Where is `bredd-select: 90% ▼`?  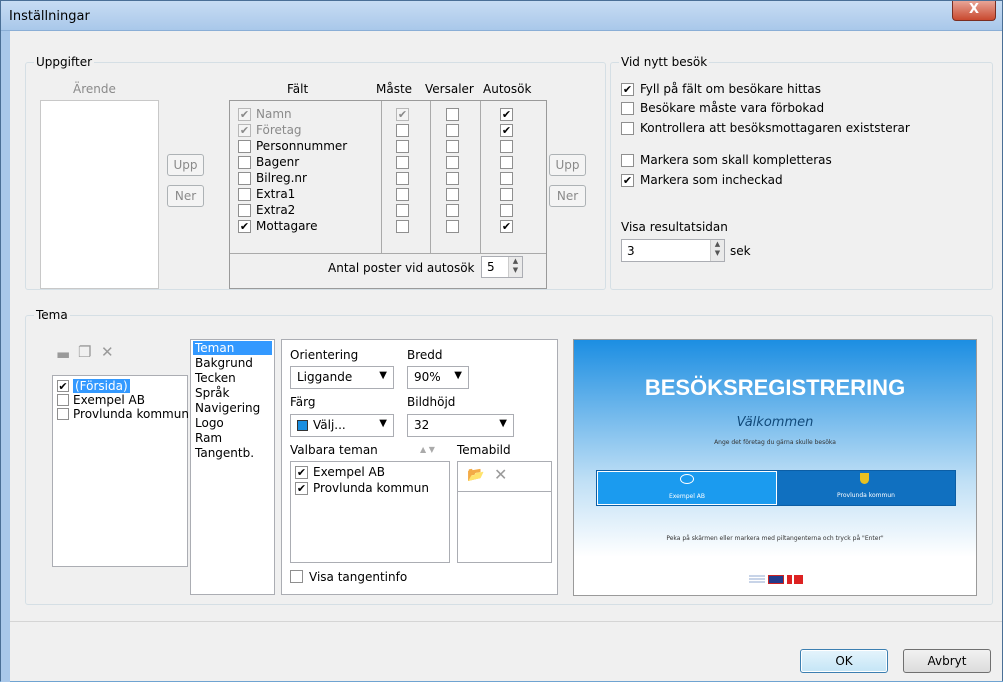 bredd-select: 90% ▼ is located at coordinates (438, 377).